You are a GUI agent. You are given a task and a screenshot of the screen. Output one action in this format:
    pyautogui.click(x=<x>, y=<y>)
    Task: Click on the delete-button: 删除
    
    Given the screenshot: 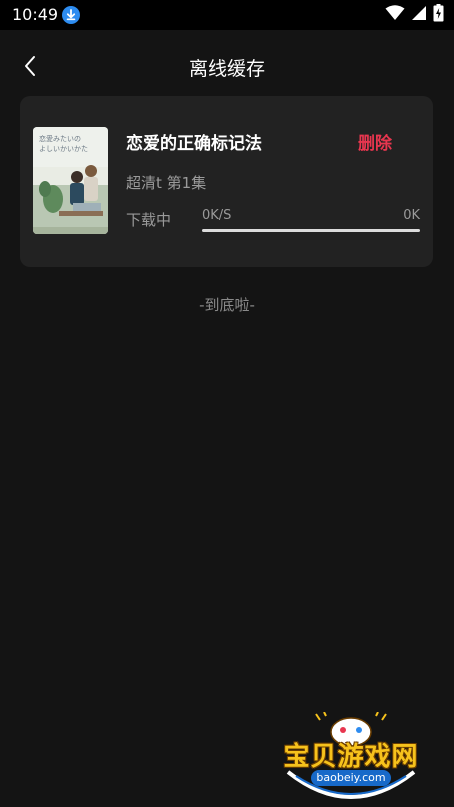 What is the action you would take?
    pyautogui.click(x=375, y=144)
    